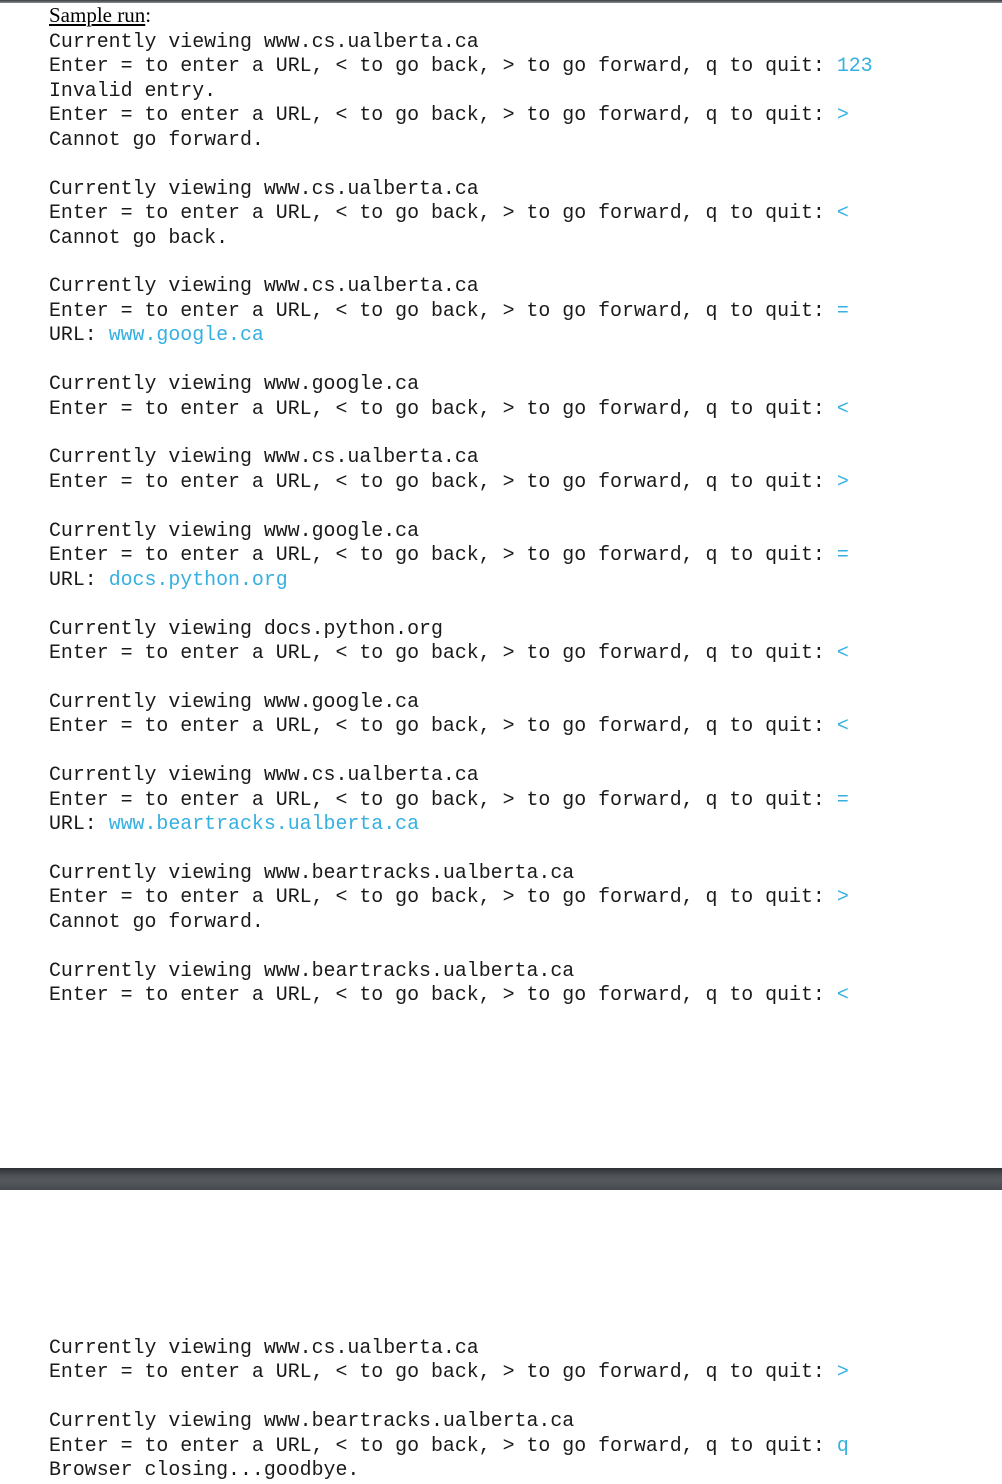 The width and height of the screenshot is (1002, 1484). Describe the element at coordinates (264, 823) in the screenshot. I see `user-input: www.beartracks.ualberta.ca` at that location.